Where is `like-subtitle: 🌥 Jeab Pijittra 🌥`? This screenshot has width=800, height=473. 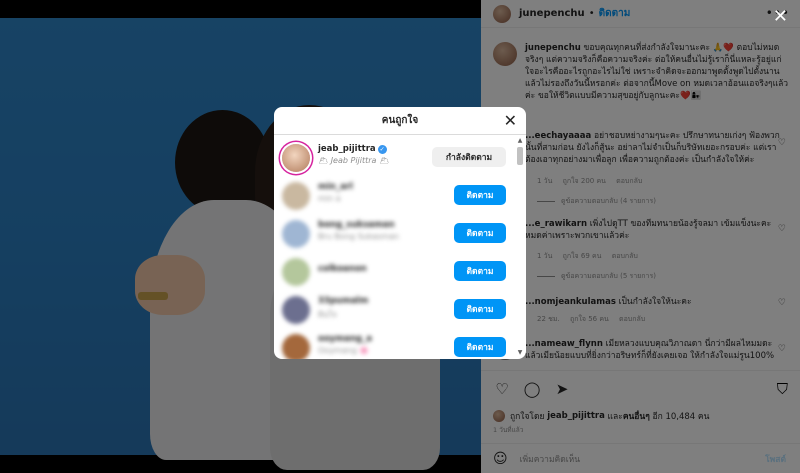
like-subtitle: 🌥 Jeab Pijittra 🌥 is located at coordinates (354, 160).